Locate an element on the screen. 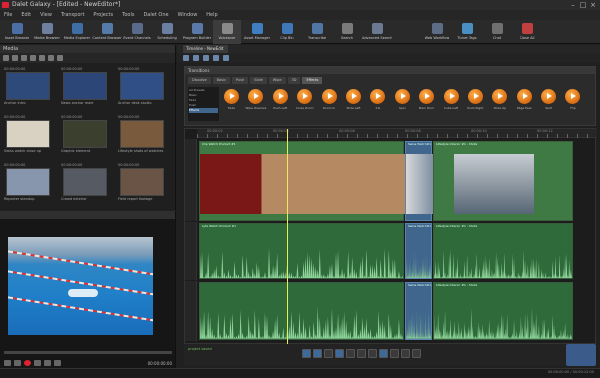 This screenshot has width=600, height=378. video-track-header is located at coordinates (191, 180).